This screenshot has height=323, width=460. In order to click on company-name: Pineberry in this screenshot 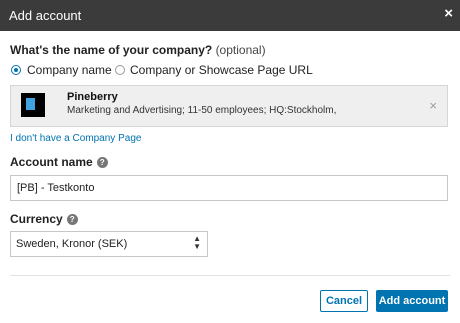, I will do `click(92, 97)`.